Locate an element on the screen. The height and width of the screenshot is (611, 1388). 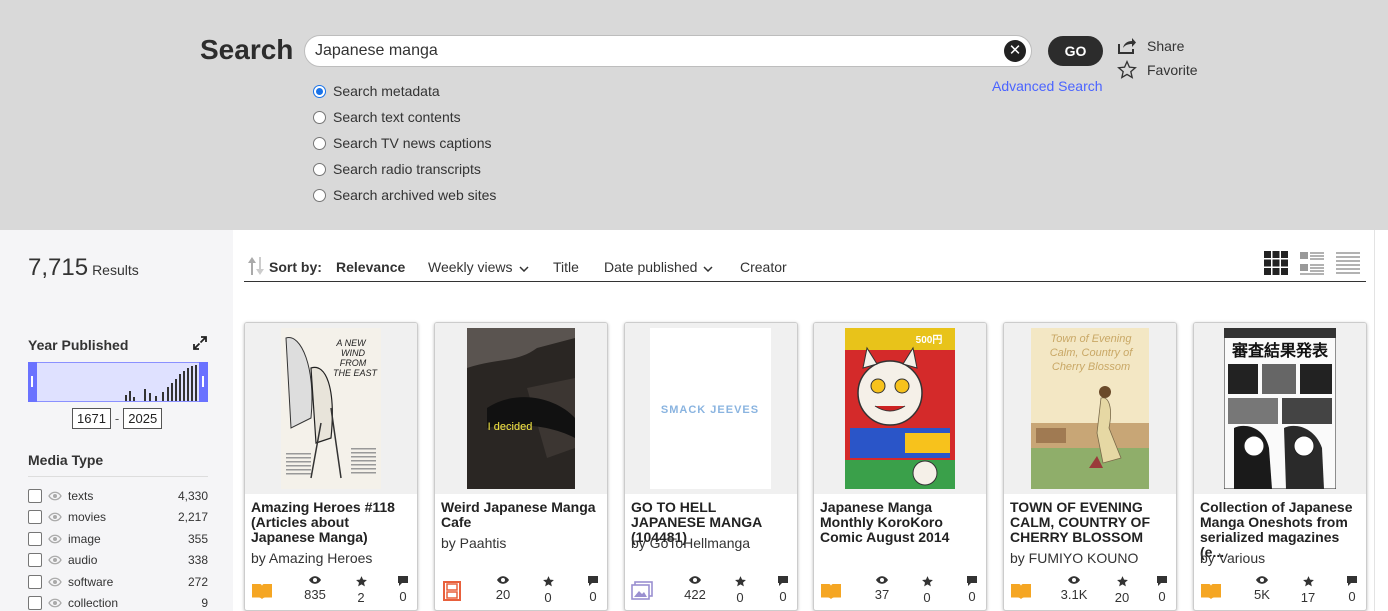
media-type-texts: texts 4,330 is located at coordinates (118, 496).